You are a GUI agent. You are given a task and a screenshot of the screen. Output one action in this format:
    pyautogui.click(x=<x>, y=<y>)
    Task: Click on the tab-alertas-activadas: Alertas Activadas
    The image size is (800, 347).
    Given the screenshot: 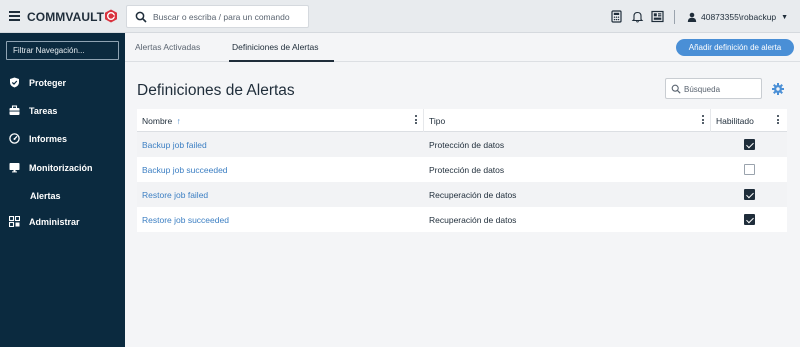 What is the action you would take?
    pyautogui.click(x=167, y=47)
    